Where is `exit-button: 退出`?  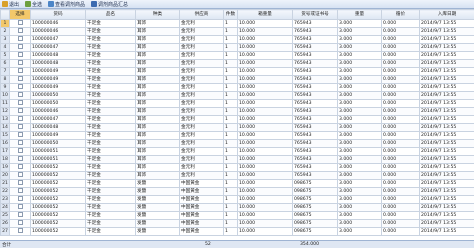
exit-button: 退出 is located at coordinates (10, 4).